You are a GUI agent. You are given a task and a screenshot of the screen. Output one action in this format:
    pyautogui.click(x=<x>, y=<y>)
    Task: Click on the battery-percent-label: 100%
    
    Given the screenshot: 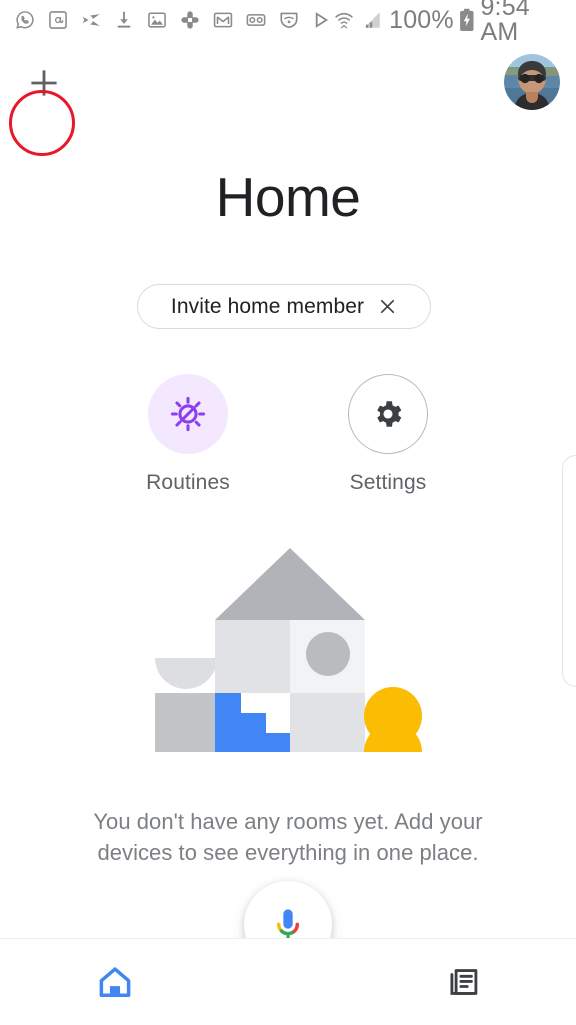 What is the action you would take?
    pyautogui.click(x=421, y=19)
    